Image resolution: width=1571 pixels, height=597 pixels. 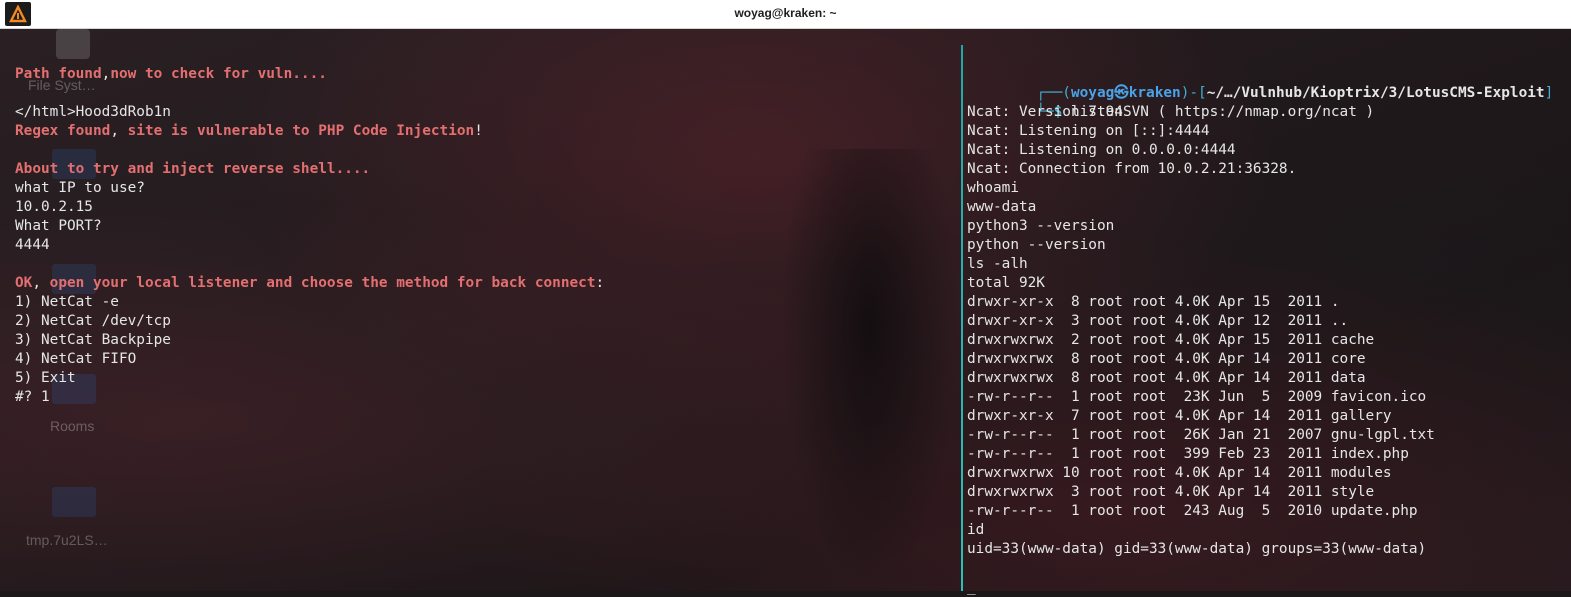 I want to click on terminal-text: 10.0.2.15, so click(x=54, y=207).